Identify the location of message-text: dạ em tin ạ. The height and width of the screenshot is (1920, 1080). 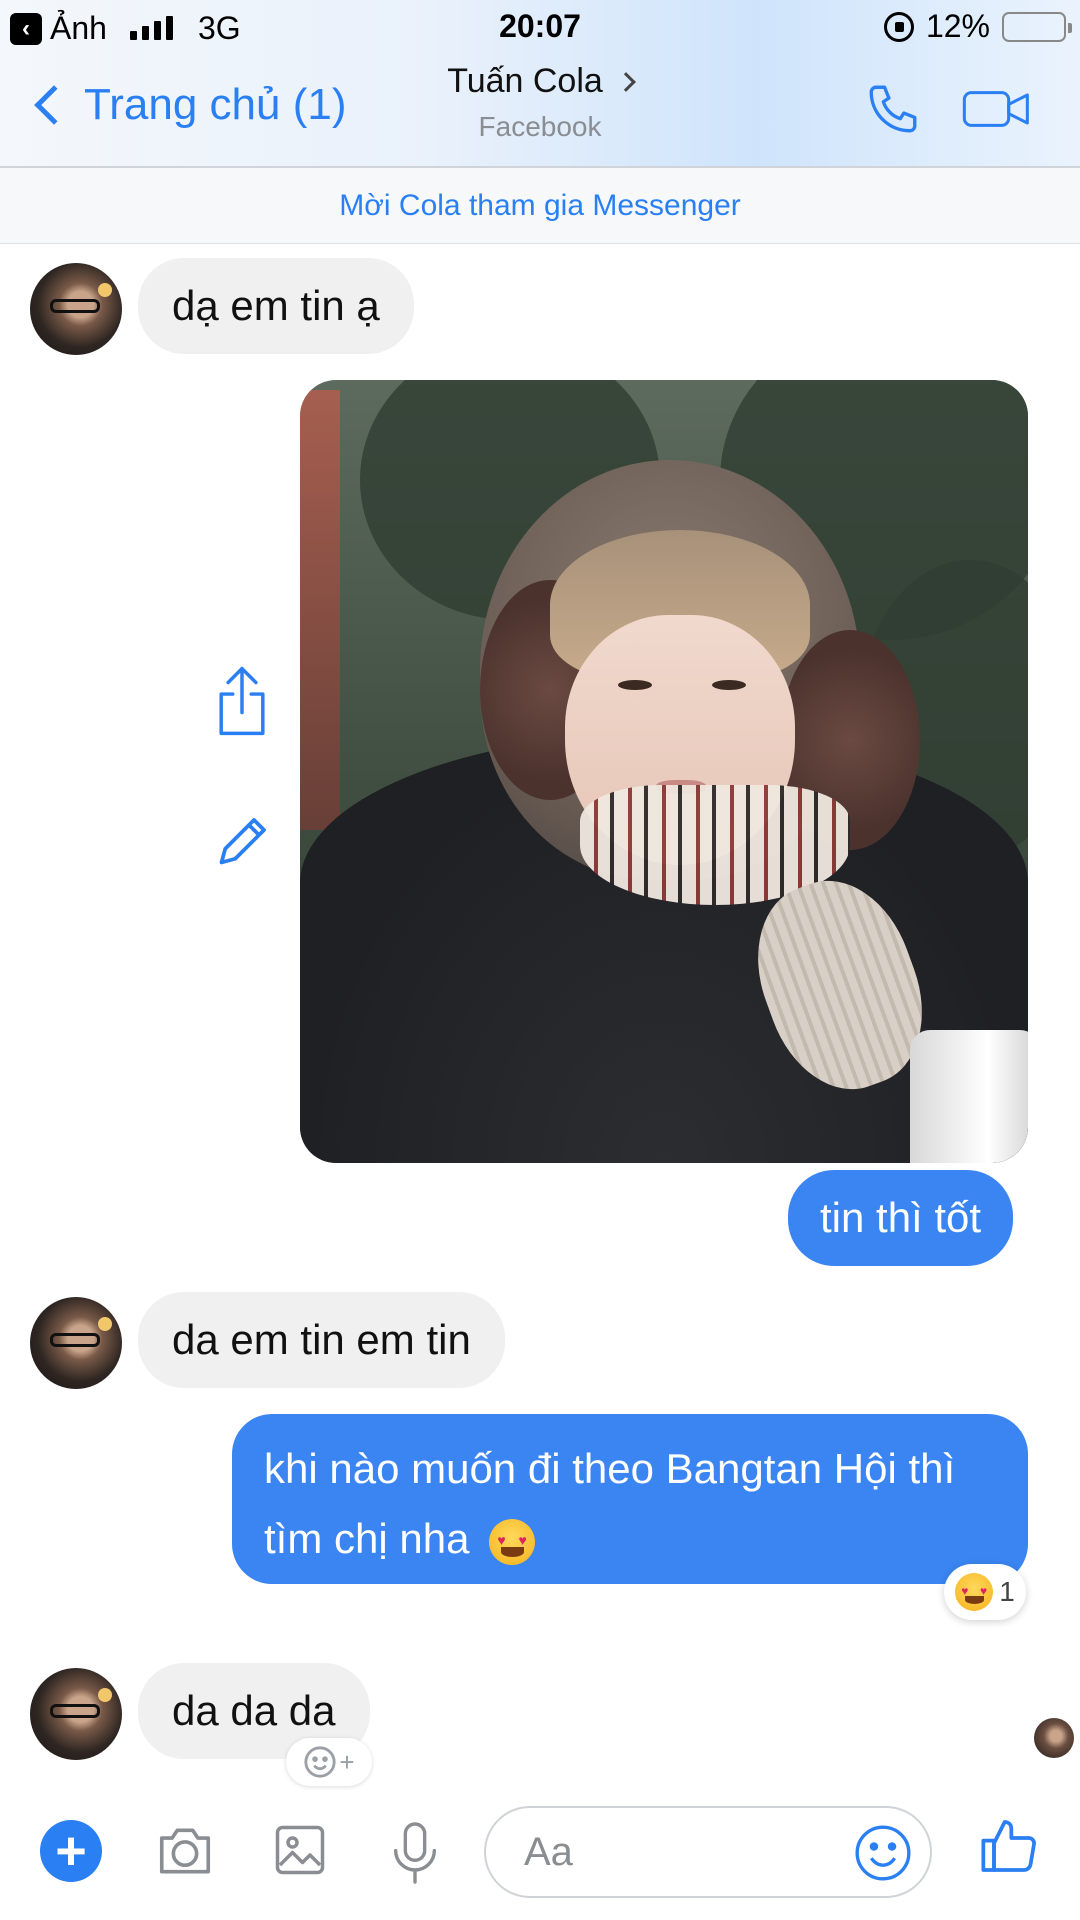
(276, 305).